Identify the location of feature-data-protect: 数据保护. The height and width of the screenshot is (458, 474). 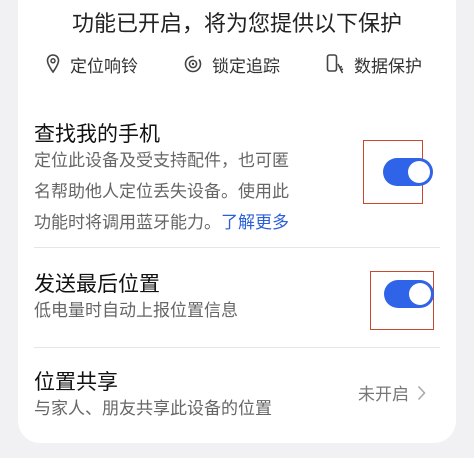
(374, 64).